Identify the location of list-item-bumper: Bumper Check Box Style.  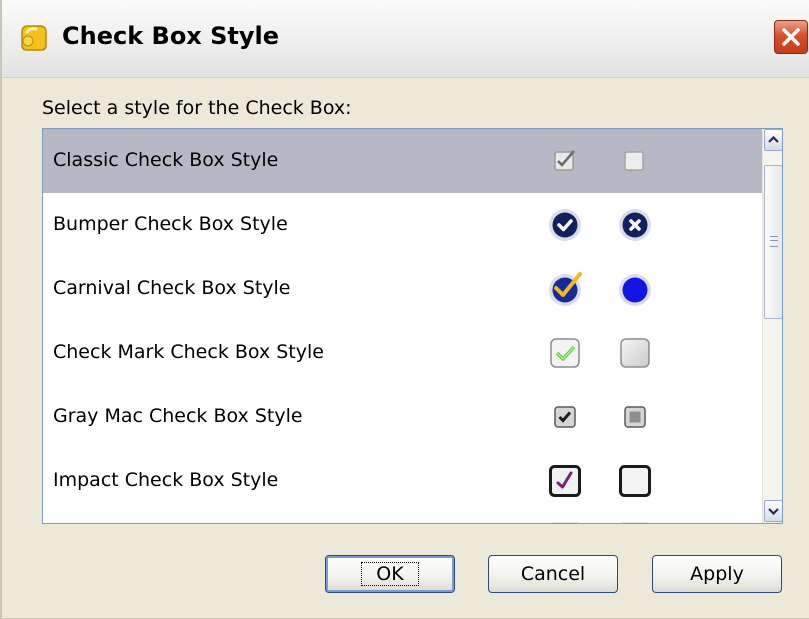
(403, 225).